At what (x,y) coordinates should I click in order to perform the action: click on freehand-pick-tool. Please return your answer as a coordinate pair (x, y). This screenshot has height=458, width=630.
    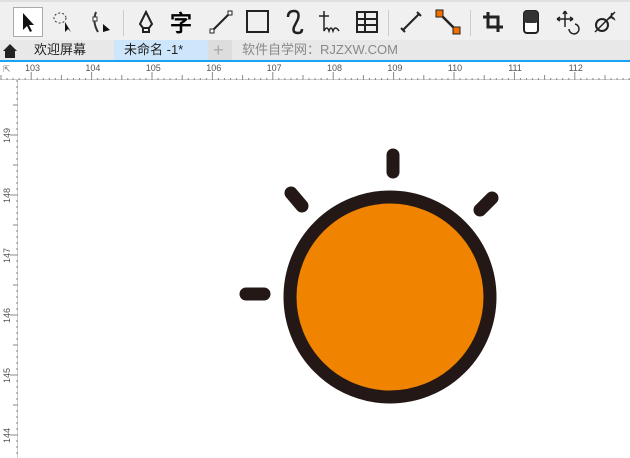
    Looking at the image, I should click on (63, 22).